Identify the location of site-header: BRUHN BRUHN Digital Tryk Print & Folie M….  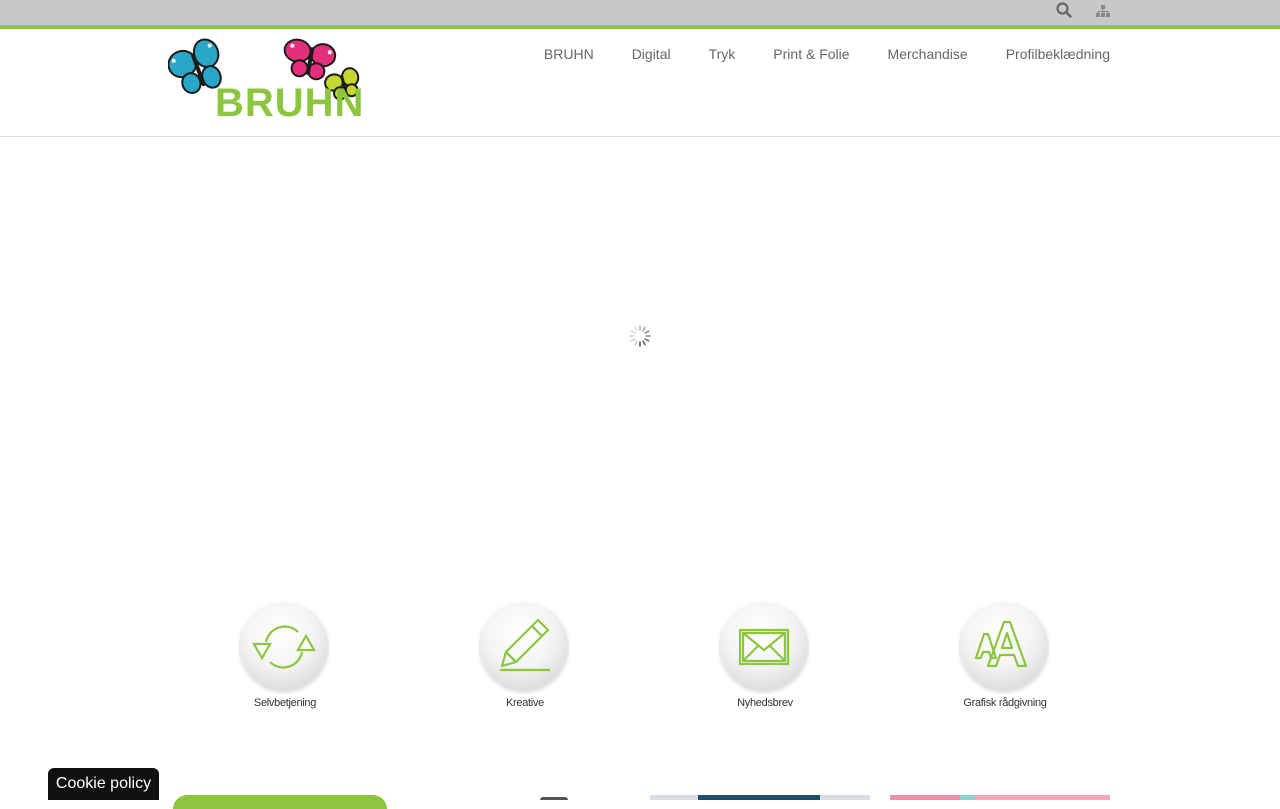
(640, 83).